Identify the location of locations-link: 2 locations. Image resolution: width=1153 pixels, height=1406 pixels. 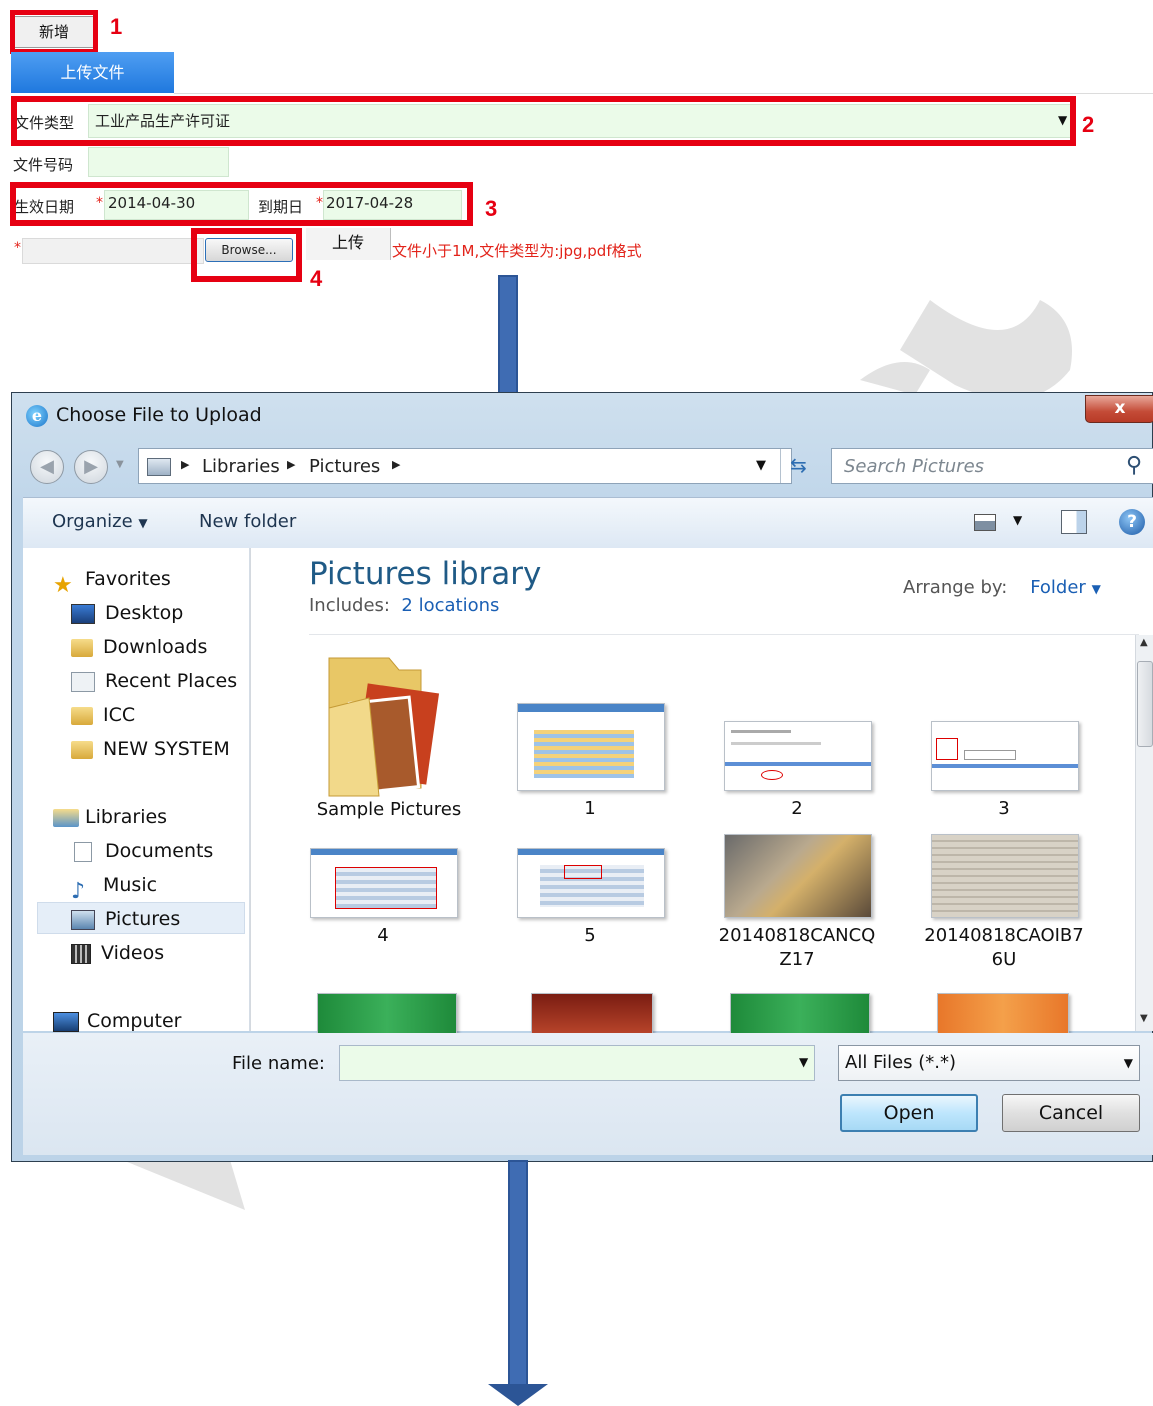
(450, 605).